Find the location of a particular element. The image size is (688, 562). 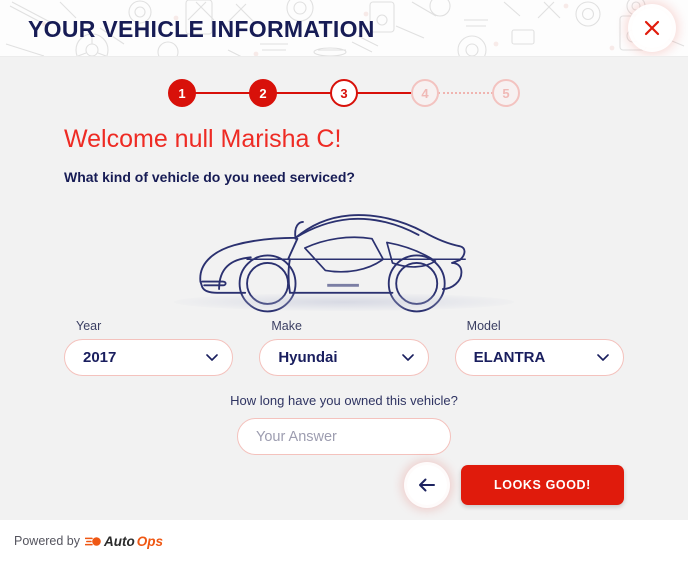

progress-stepper: 1 2 3 4 5 is located at coordinates (344, 93).